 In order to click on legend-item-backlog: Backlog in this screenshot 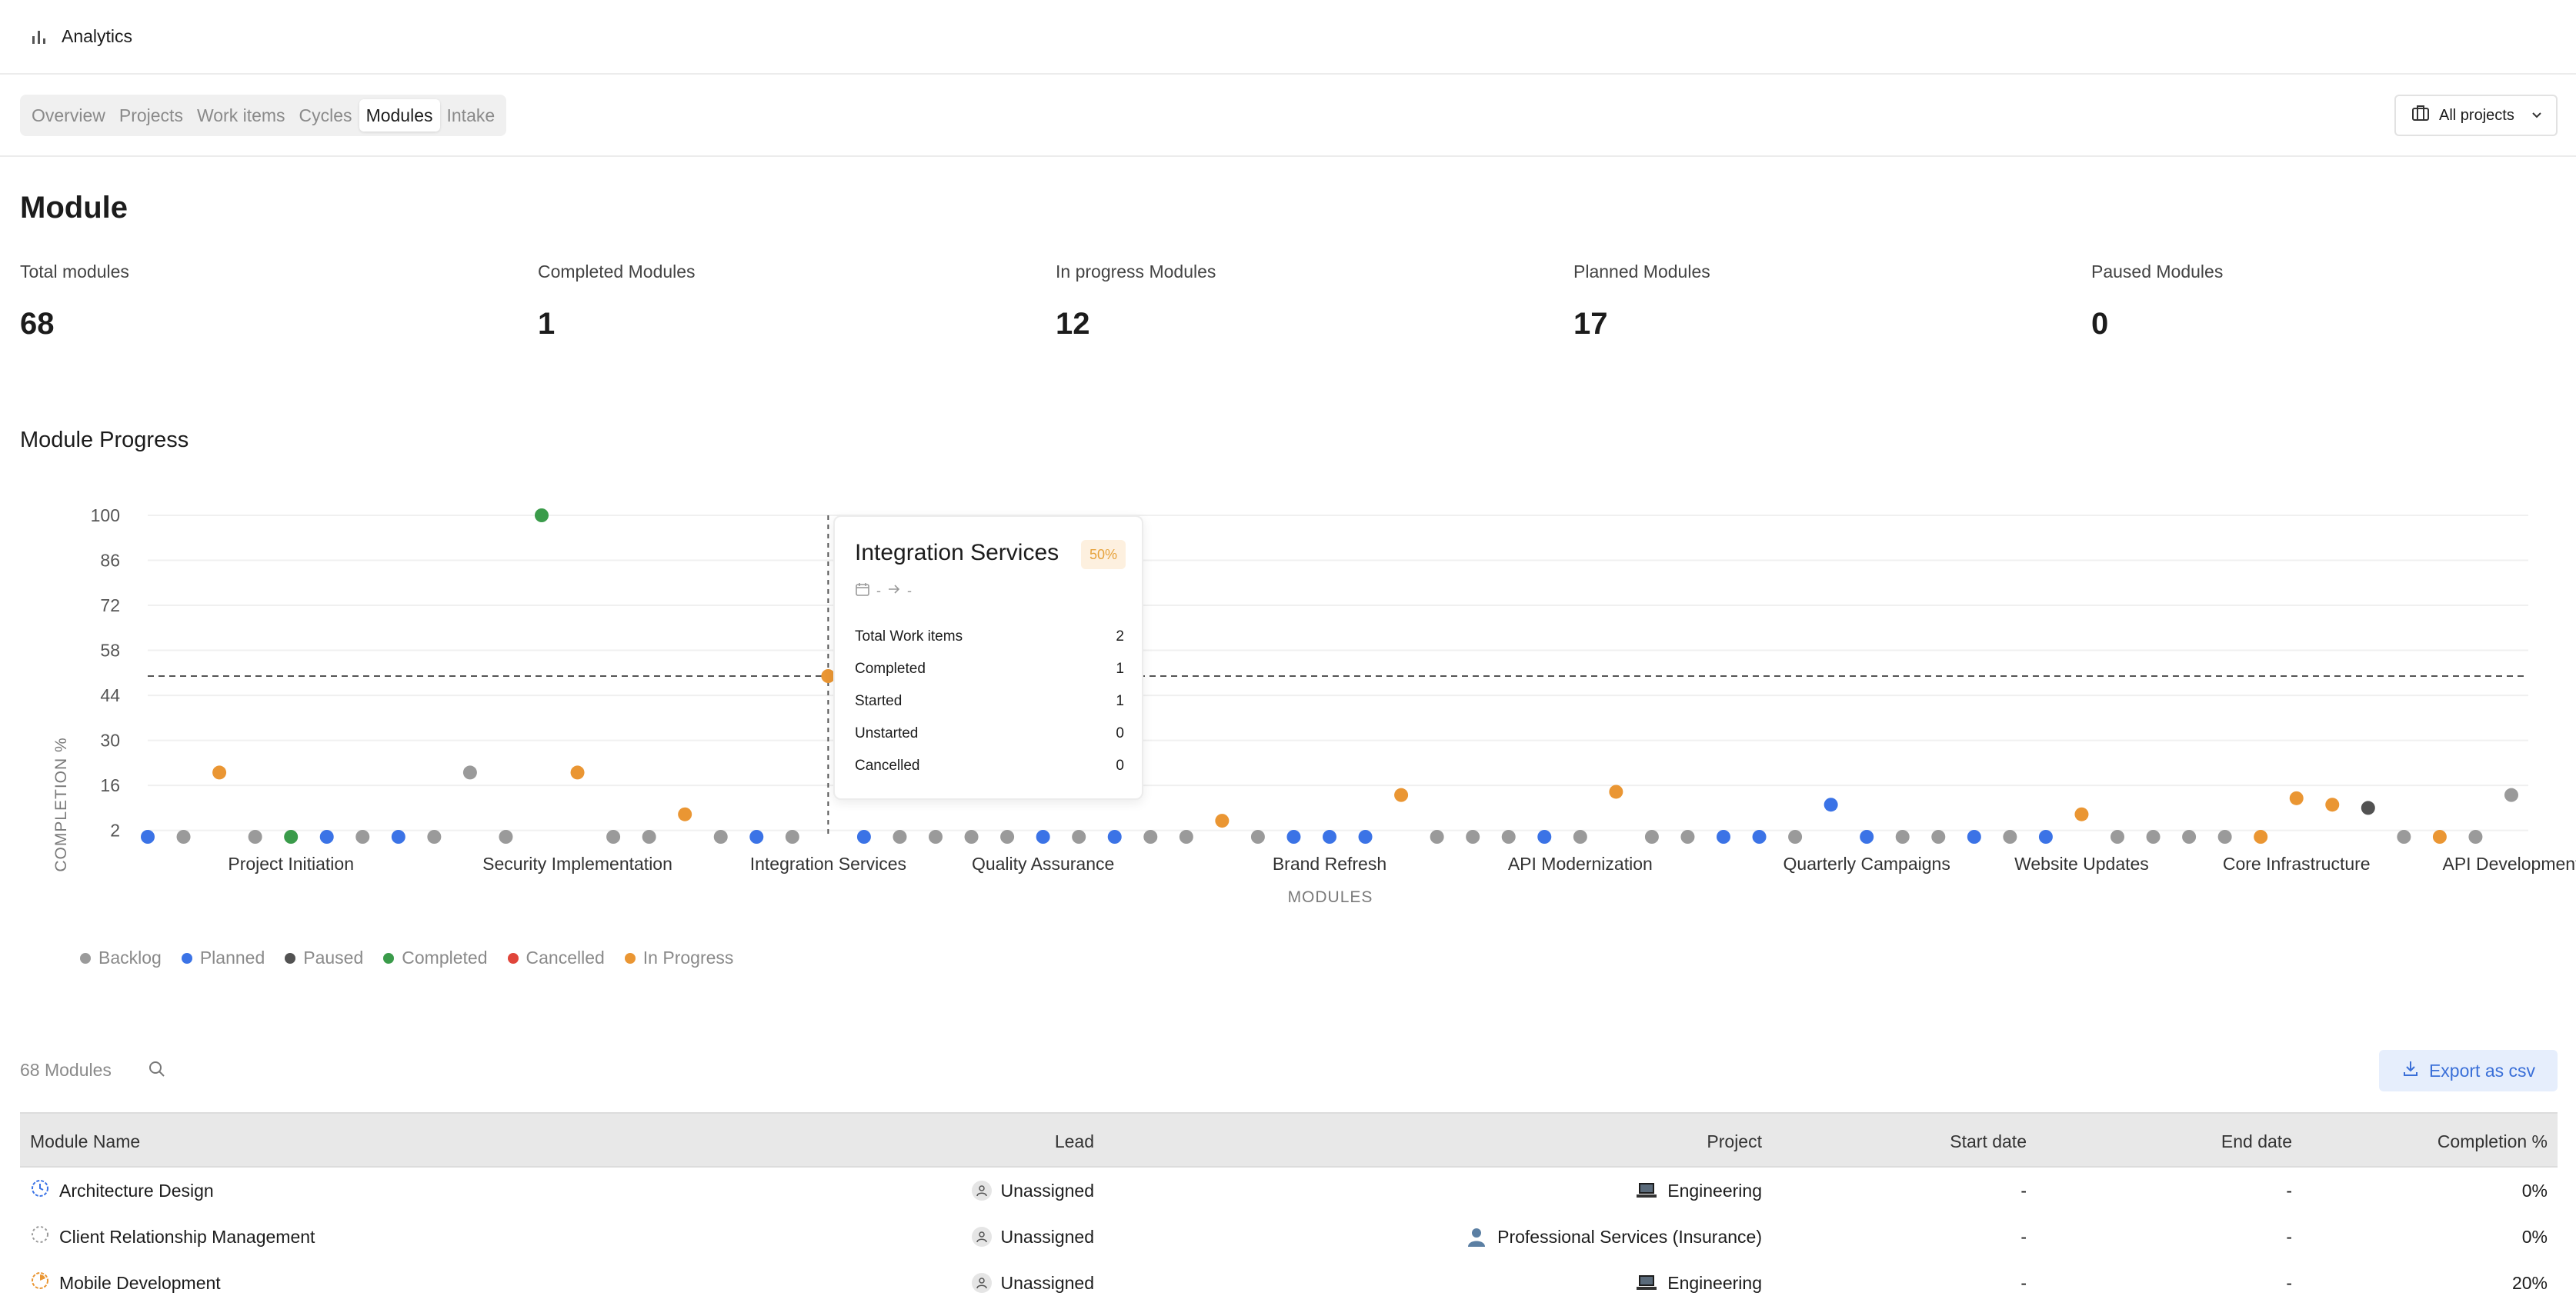, I will do `click(121, 958)`.